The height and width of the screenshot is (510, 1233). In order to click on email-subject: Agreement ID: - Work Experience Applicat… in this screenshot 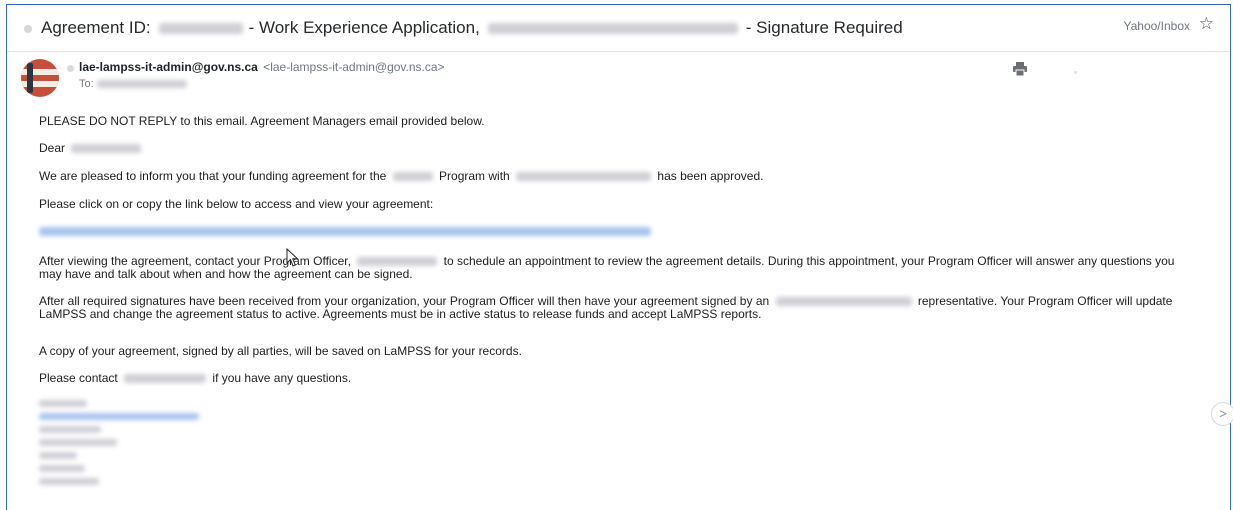, I will do `click(472, 28)`.